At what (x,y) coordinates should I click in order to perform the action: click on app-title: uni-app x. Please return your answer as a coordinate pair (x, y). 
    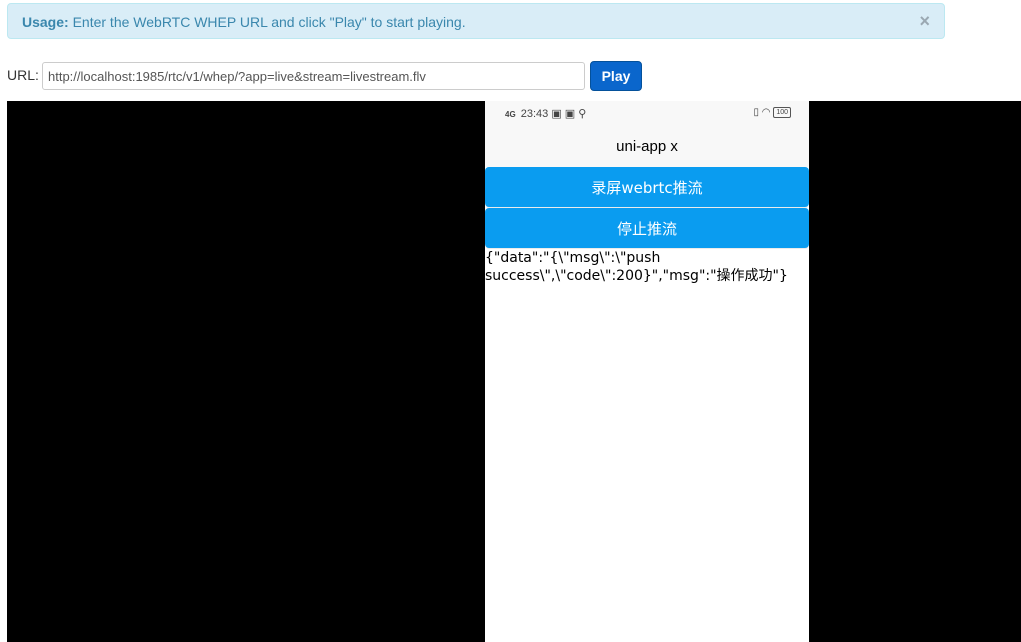
    Looking at the image, I should click on (647, 147).